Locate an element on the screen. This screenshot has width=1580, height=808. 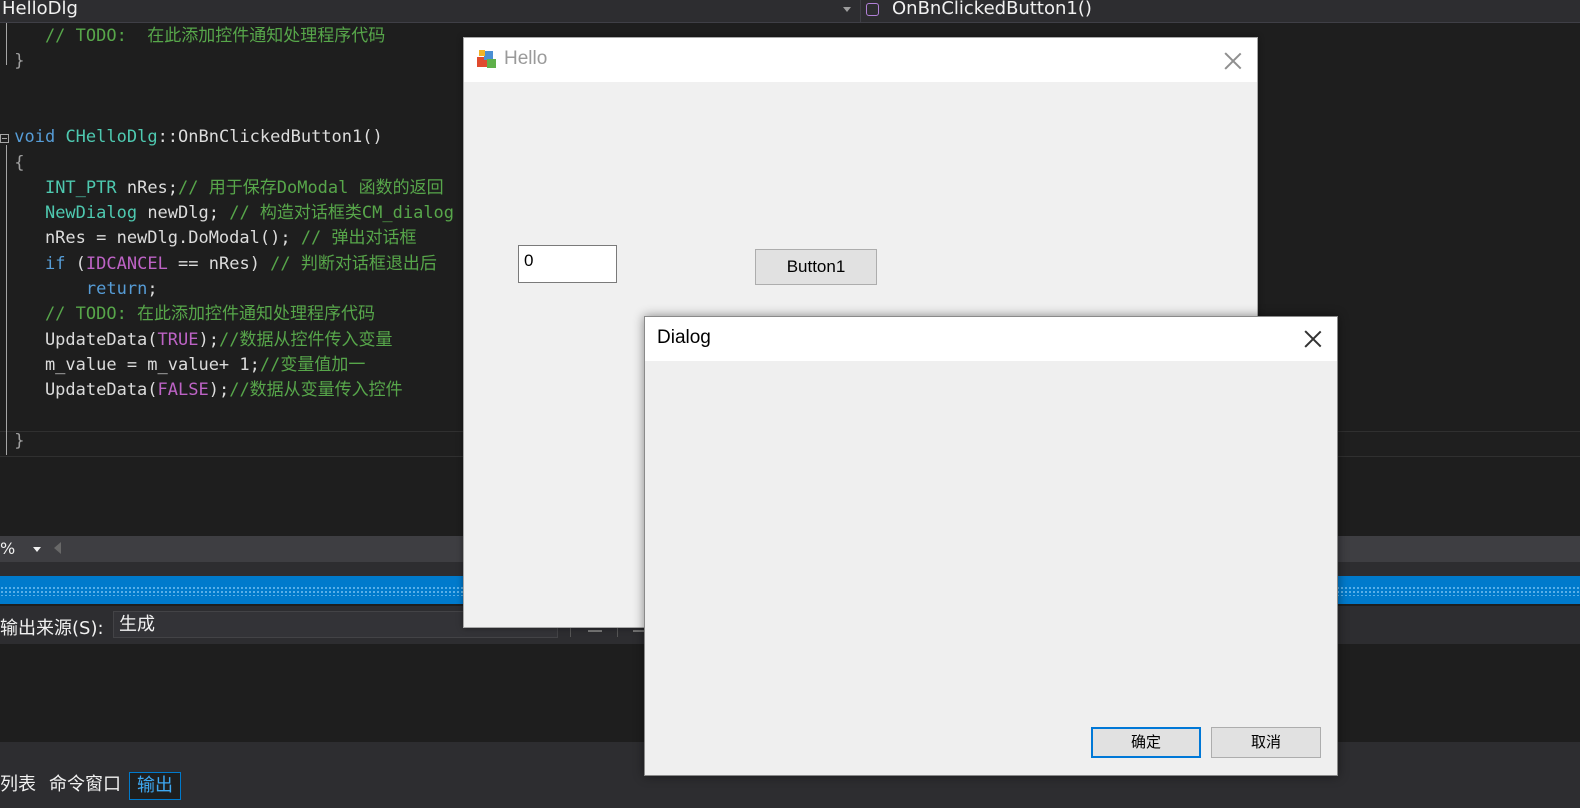
code-token: //数据从控件传入变量 is located at coordinates (305, 340).